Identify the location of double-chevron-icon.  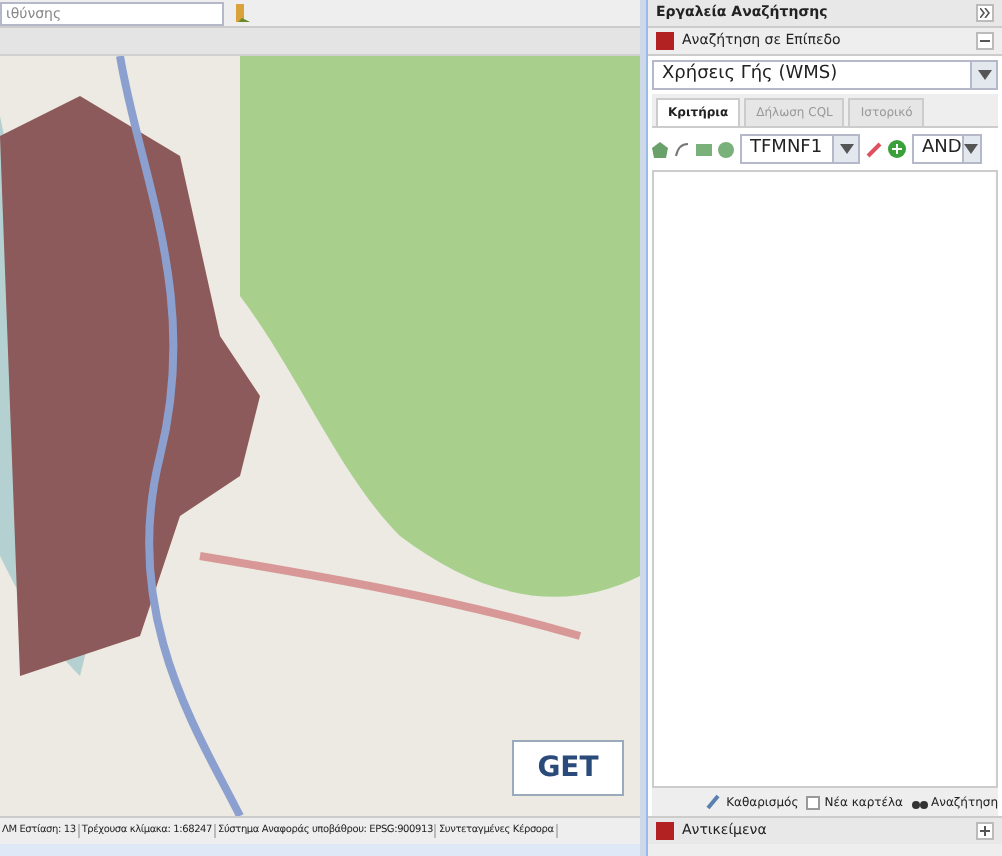
(985, 13).